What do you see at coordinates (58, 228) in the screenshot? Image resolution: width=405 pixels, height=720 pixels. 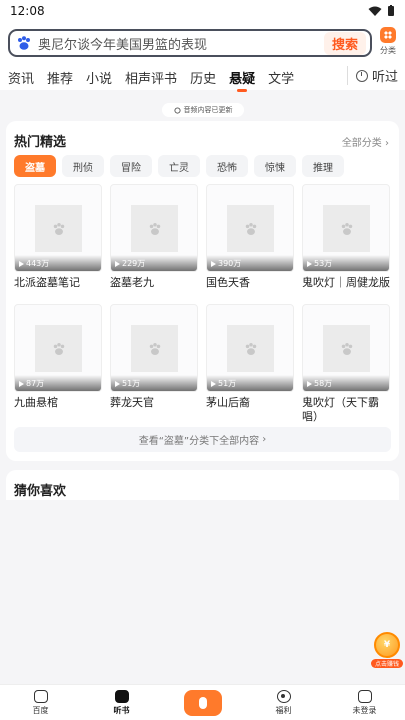 I see `book-cover: 443万` at bounding box center [58, 228].